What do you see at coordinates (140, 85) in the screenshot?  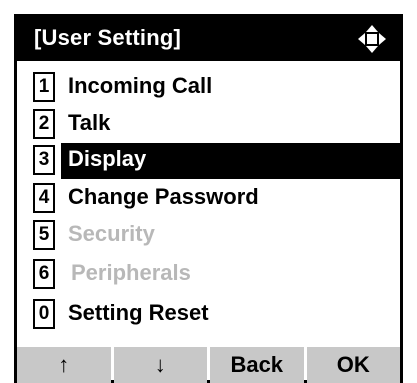 I see `menu-item-label: Incoming Call` at bounding box center [140, 85].